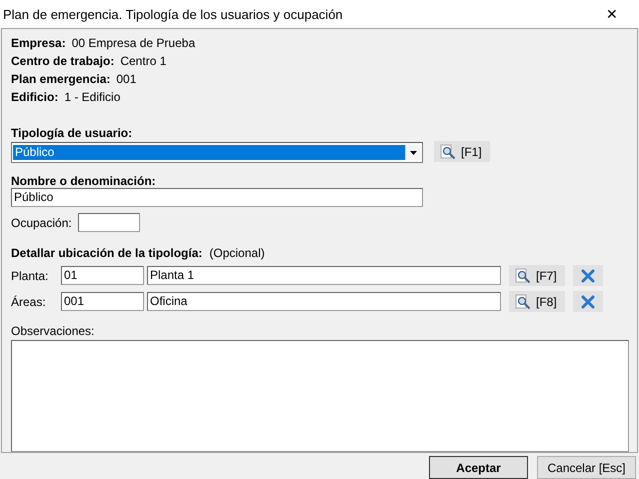 Image resolution: width=639 pixels, height=479 pixels. What do you see at coordinates (102, 275) in the screenshot?
I see `code-field: 01` at bounding box center [102, 275].